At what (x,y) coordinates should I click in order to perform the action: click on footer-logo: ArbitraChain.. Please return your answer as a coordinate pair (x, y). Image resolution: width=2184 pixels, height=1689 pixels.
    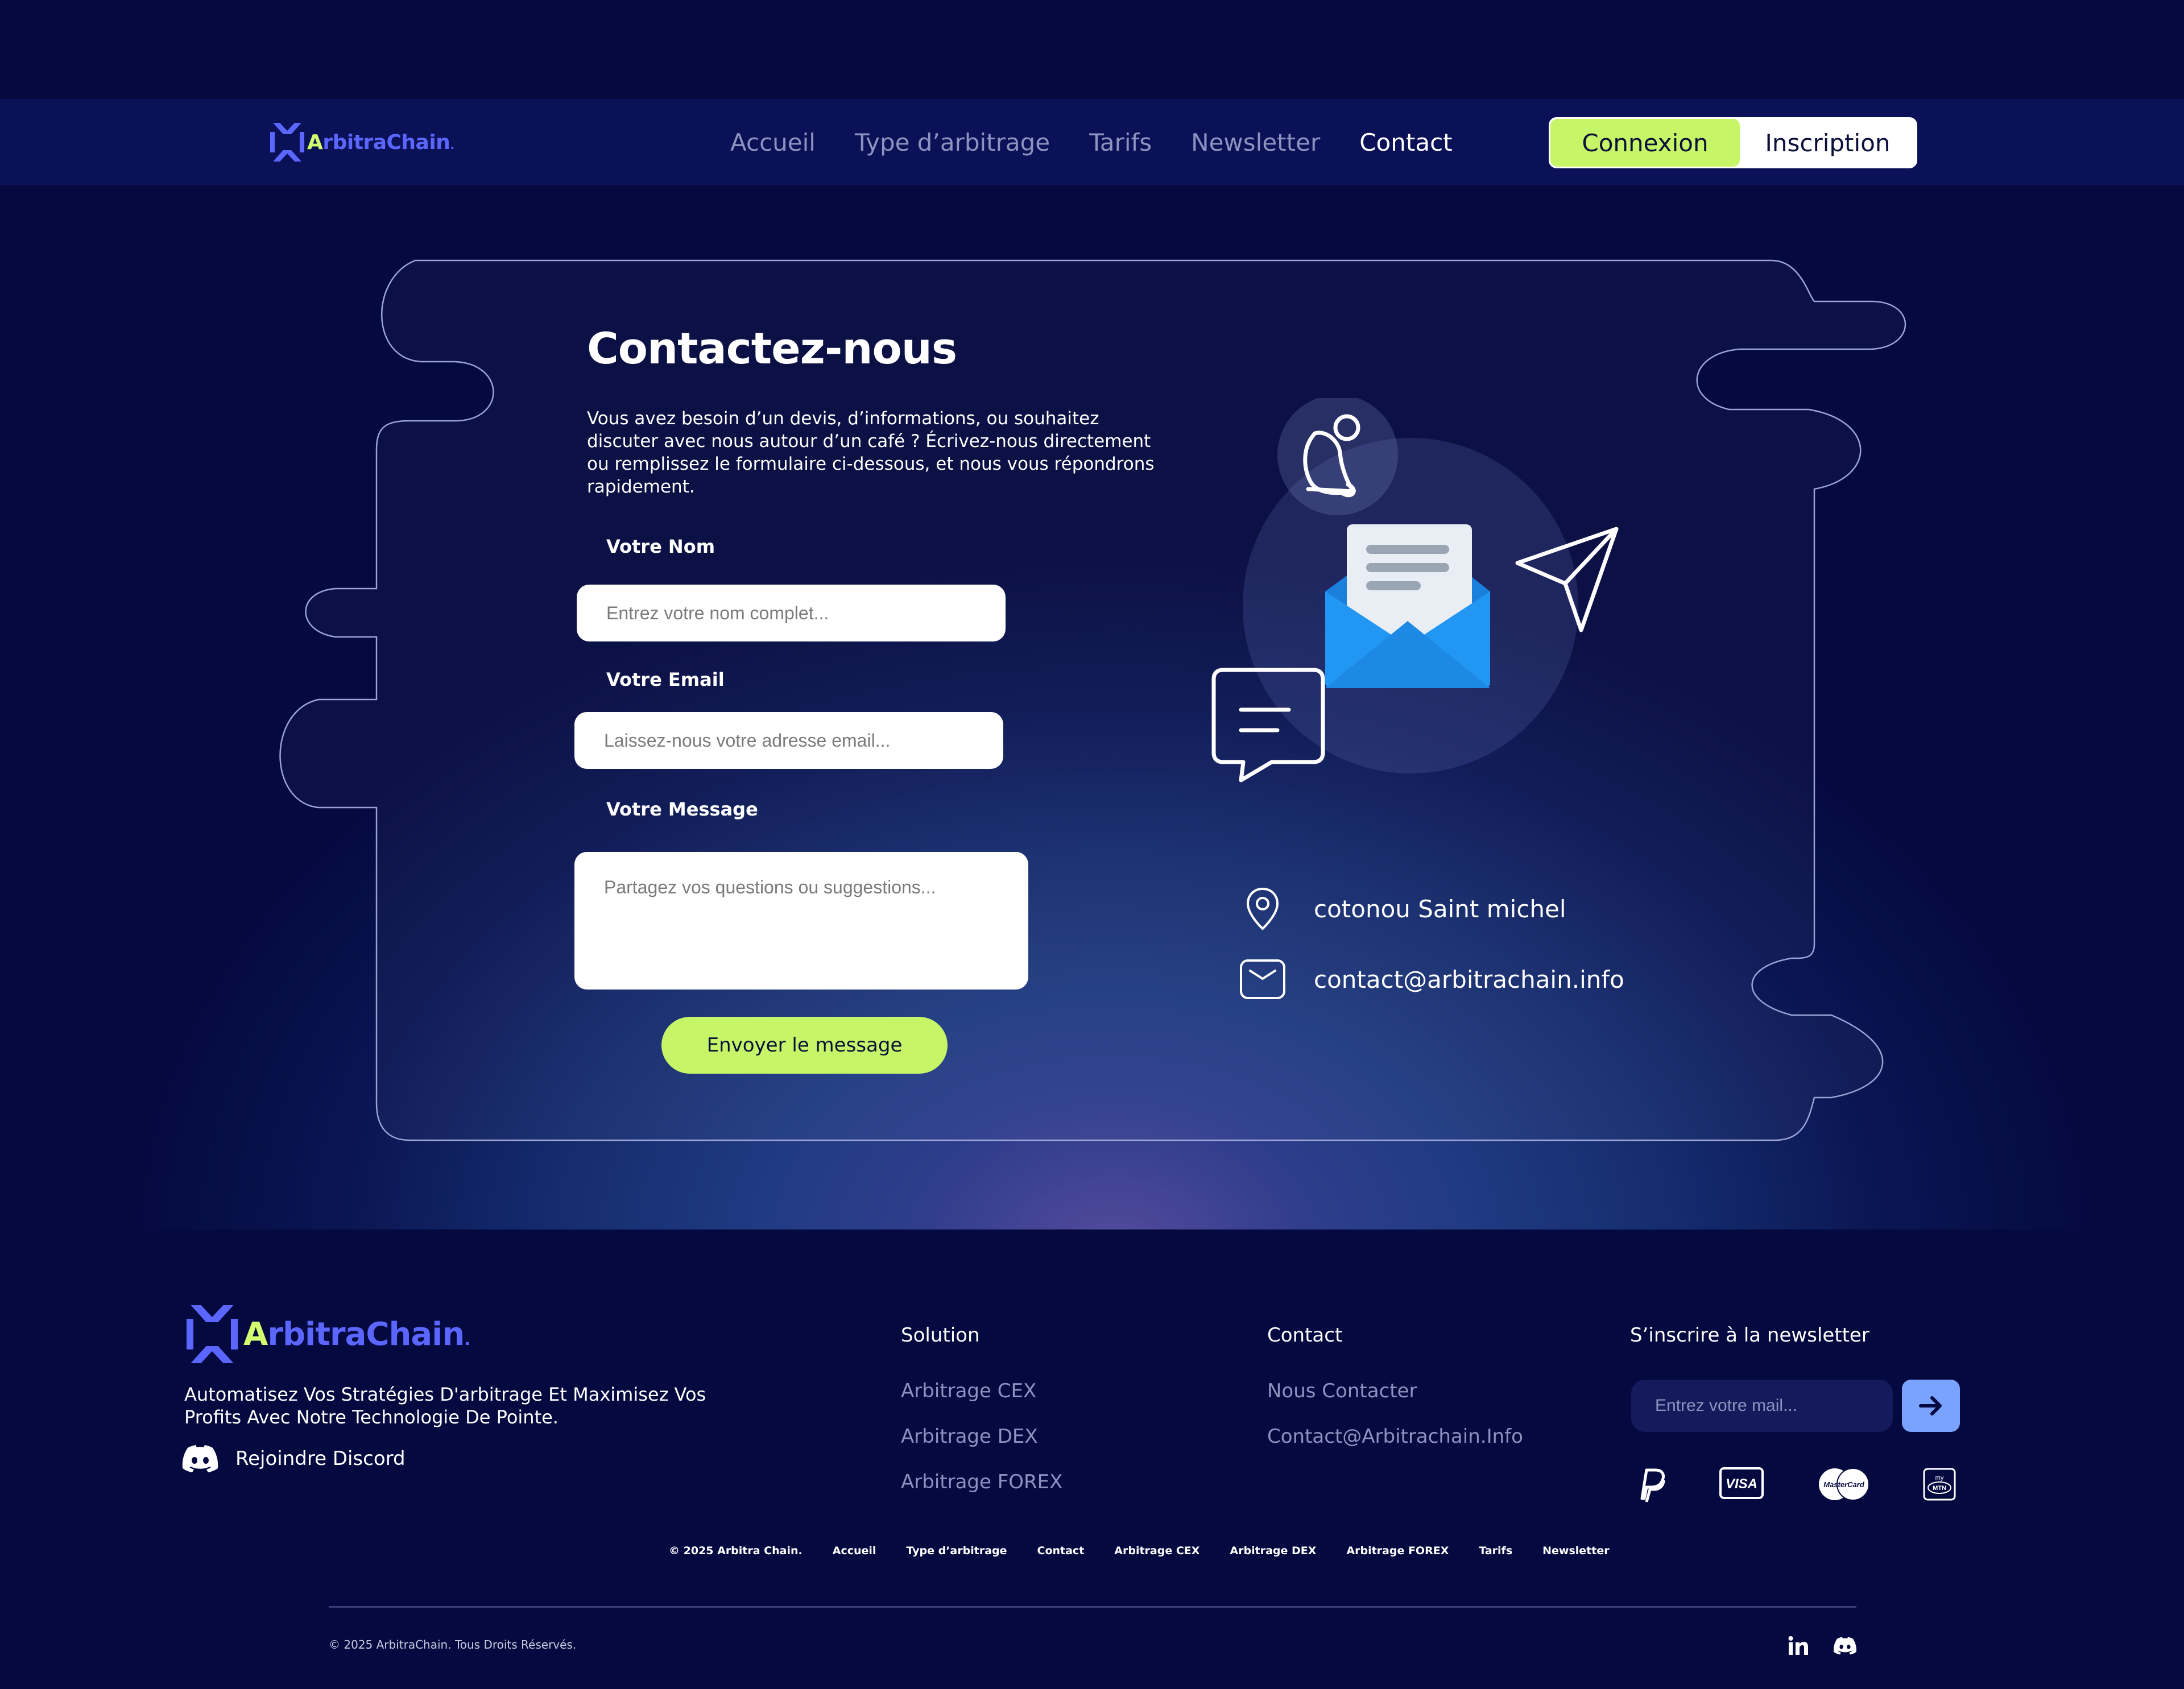
    Looking at the image, I should click on (326, 1334).